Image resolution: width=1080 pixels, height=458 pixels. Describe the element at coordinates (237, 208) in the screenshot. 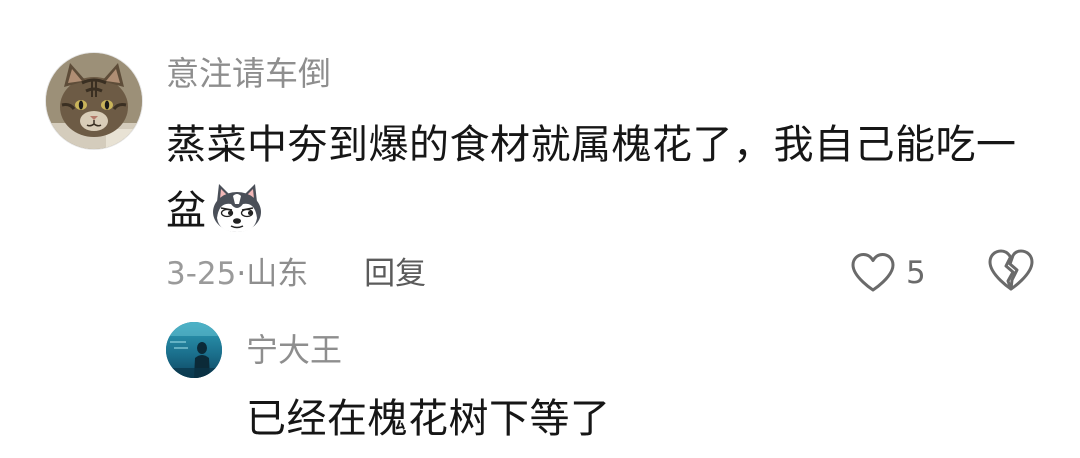

I see `husky-dog-sticker-icon` at that location.